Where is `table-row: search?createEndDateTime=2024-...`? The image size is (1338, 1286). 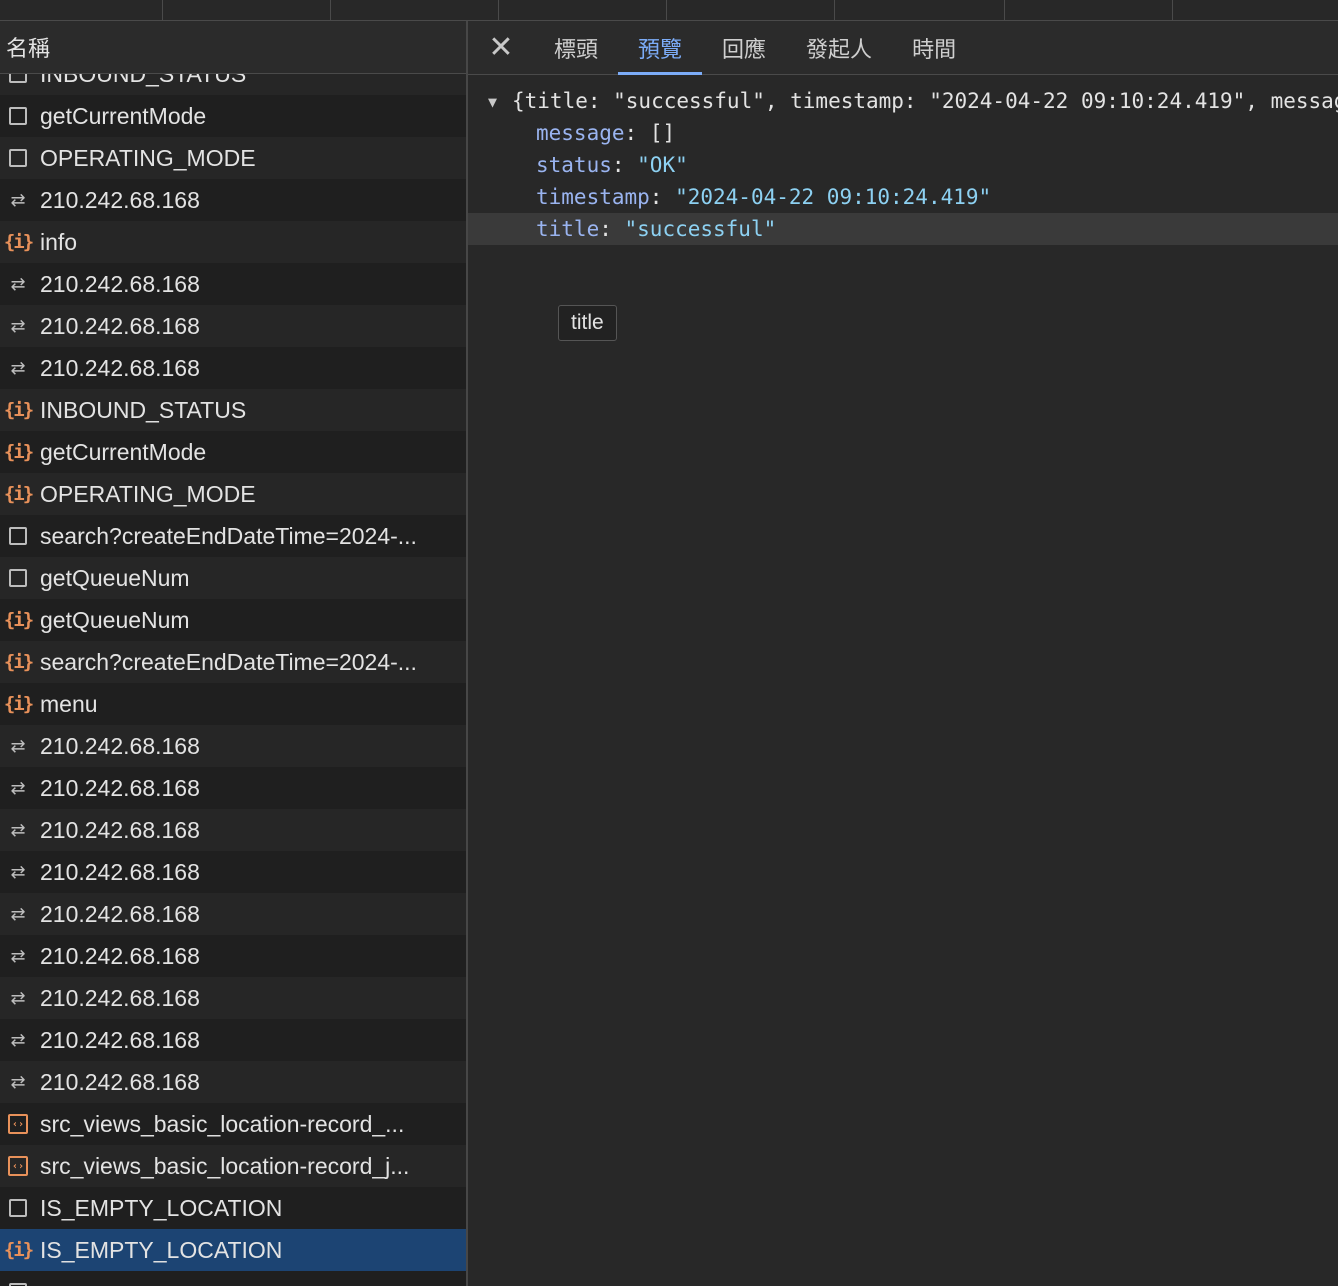
table-row: search?createEndDateTime=2024-... is located at coordinates (233, 536).